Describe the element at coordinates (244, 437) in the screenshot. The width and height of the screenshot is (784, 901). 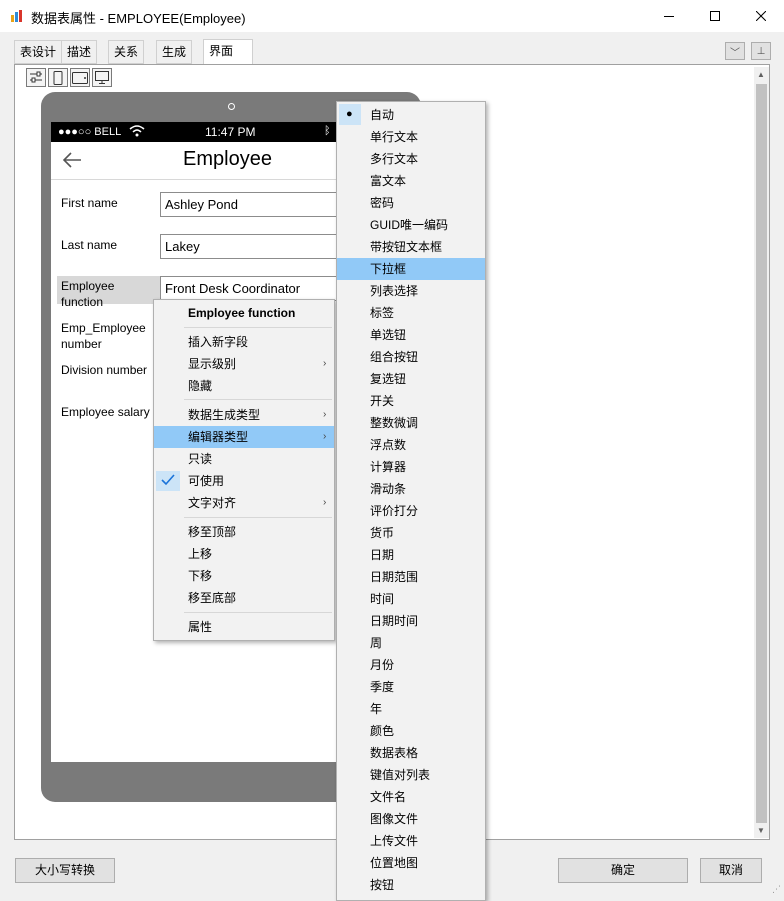
I see `menu-item-editor-type: 编辑器类型` at that location.